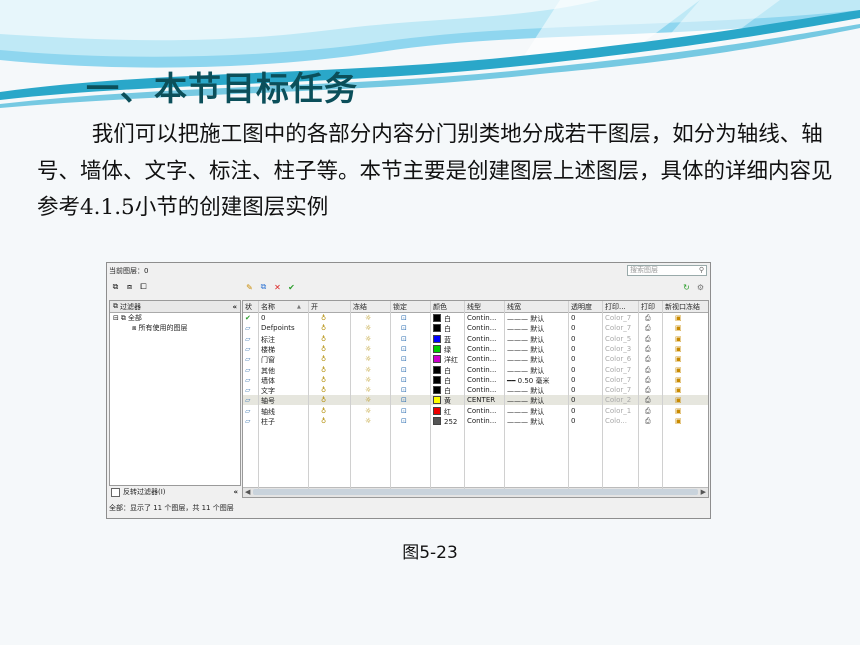 This screenshot has width=860, height=645. Describe the element at coordinates (581, 307) in the screenshot. I see `col-transparency-header: 透明度` at that location.